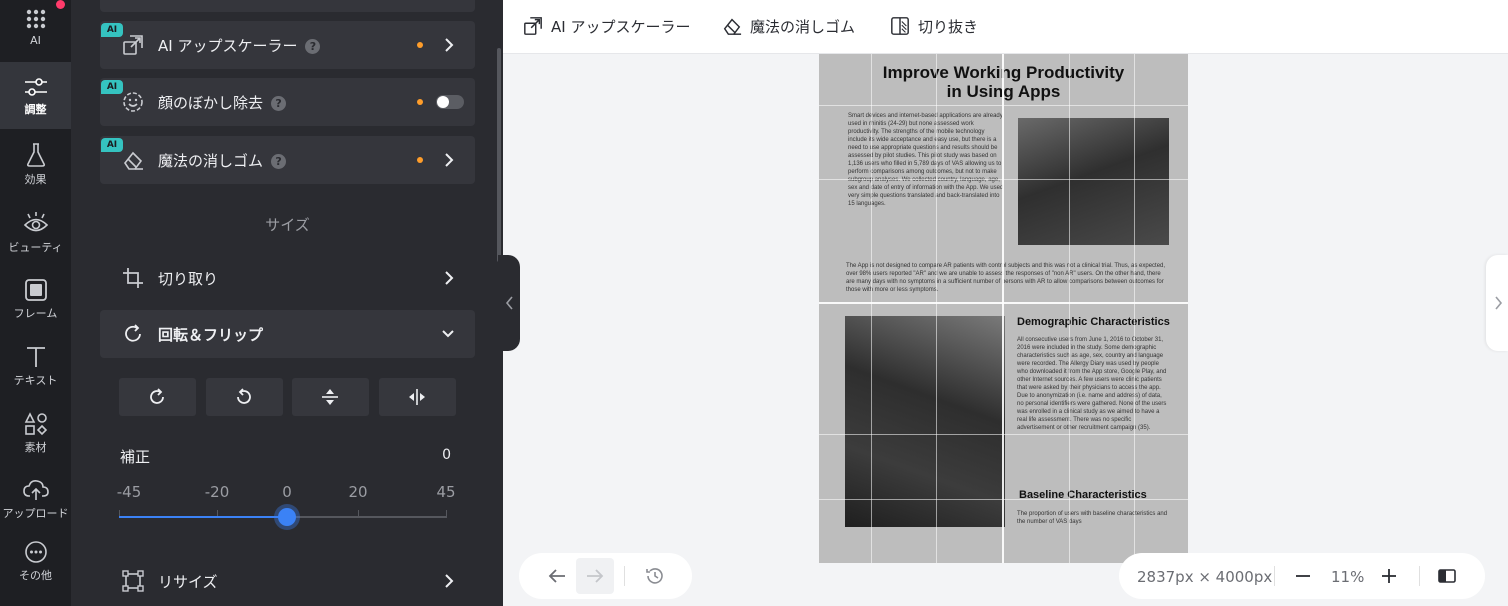 The image size is (1508, 606). I want to click on chevron-left-icon, so click(509, 303).